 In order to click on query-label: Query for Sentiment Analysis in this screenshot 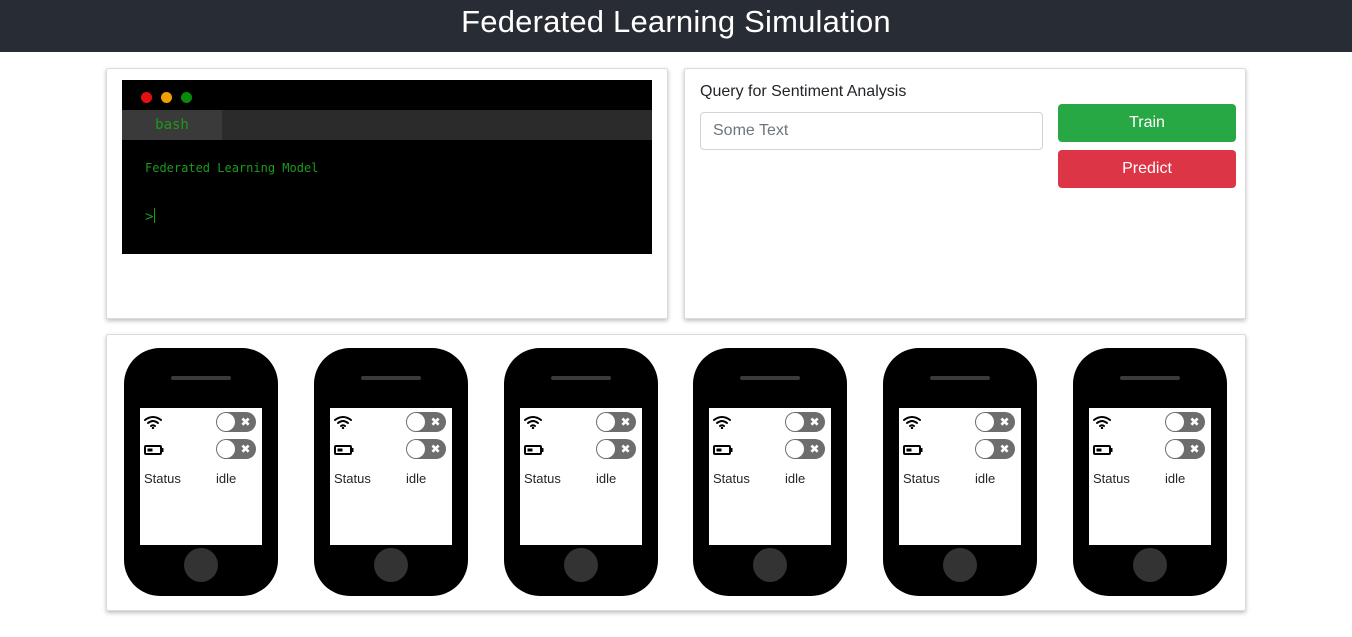, I will do `click(803, 91)`.